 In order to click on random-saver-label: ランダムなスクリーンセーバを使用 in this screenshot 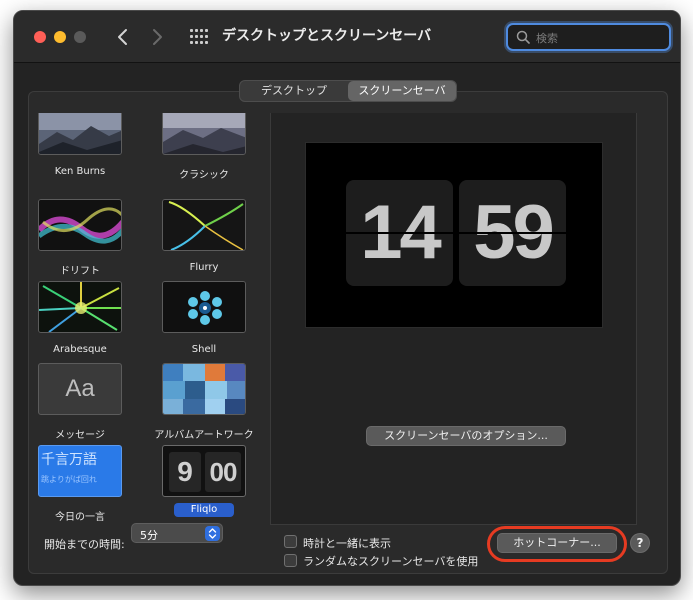, I will do `click(391, 561)`.